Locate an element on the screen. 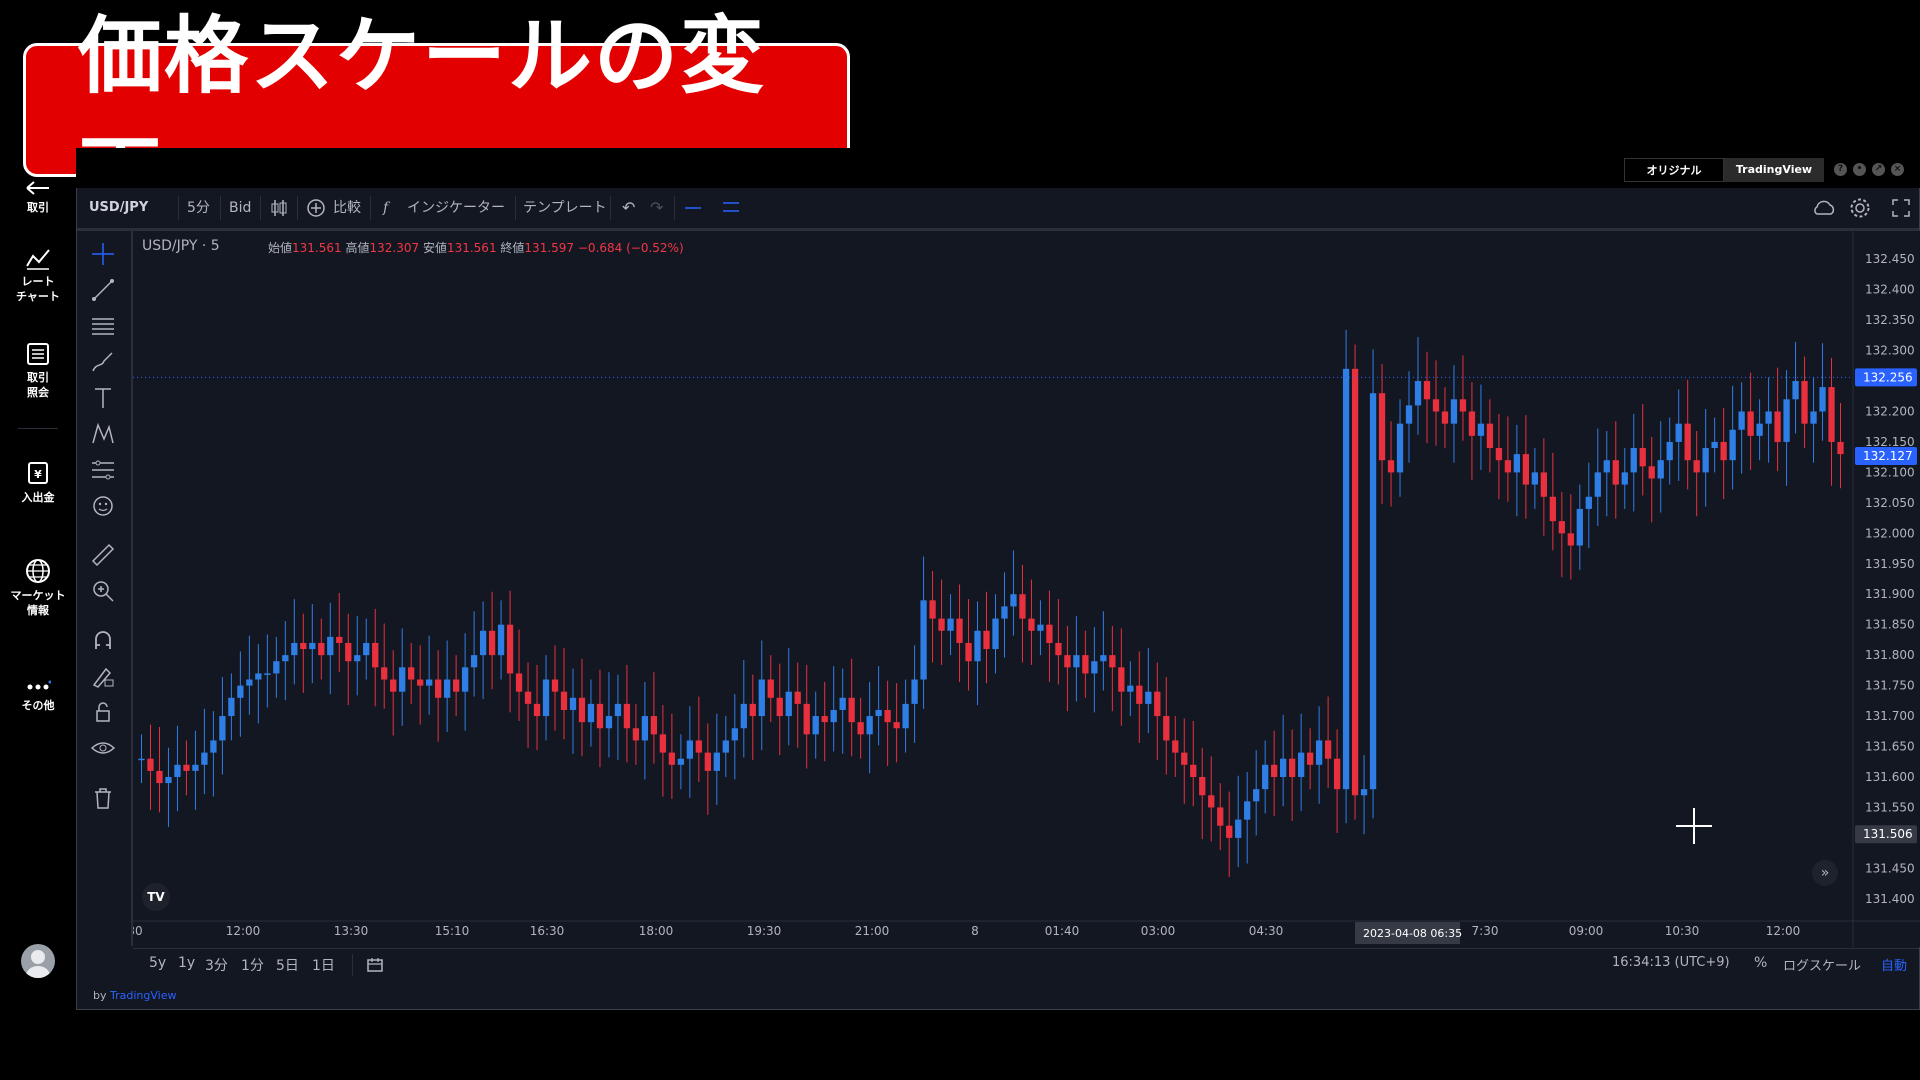 The height and width of the screenshot is (1080, 1920). time-tick-label: 8 is located at coordinates (975, 931).